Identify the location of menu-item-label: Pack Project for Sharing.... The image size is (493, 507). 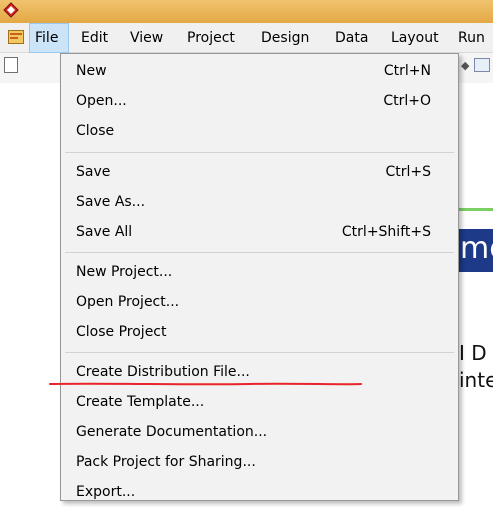
(166, 462).